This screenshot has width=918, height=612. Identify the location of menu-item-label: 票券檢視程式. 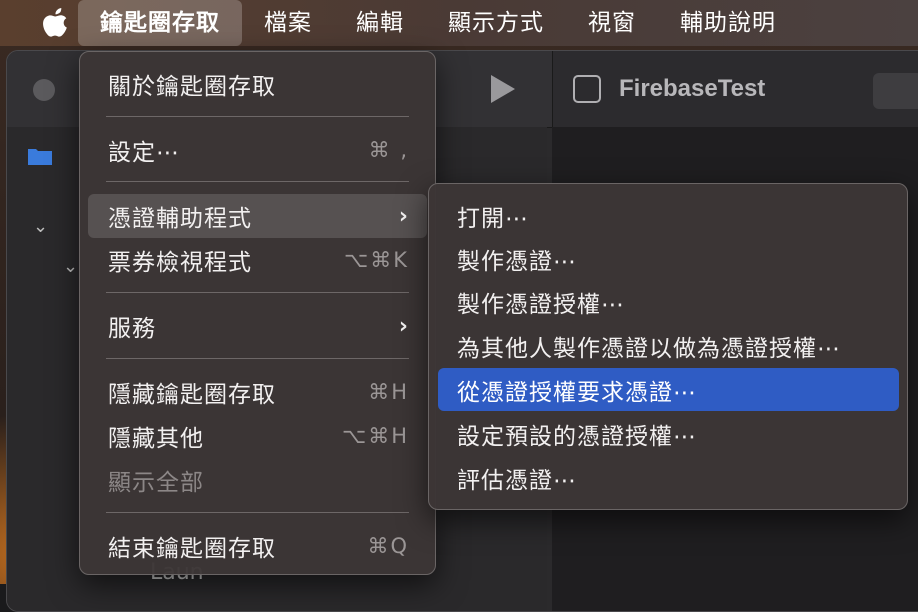
(180, 263).